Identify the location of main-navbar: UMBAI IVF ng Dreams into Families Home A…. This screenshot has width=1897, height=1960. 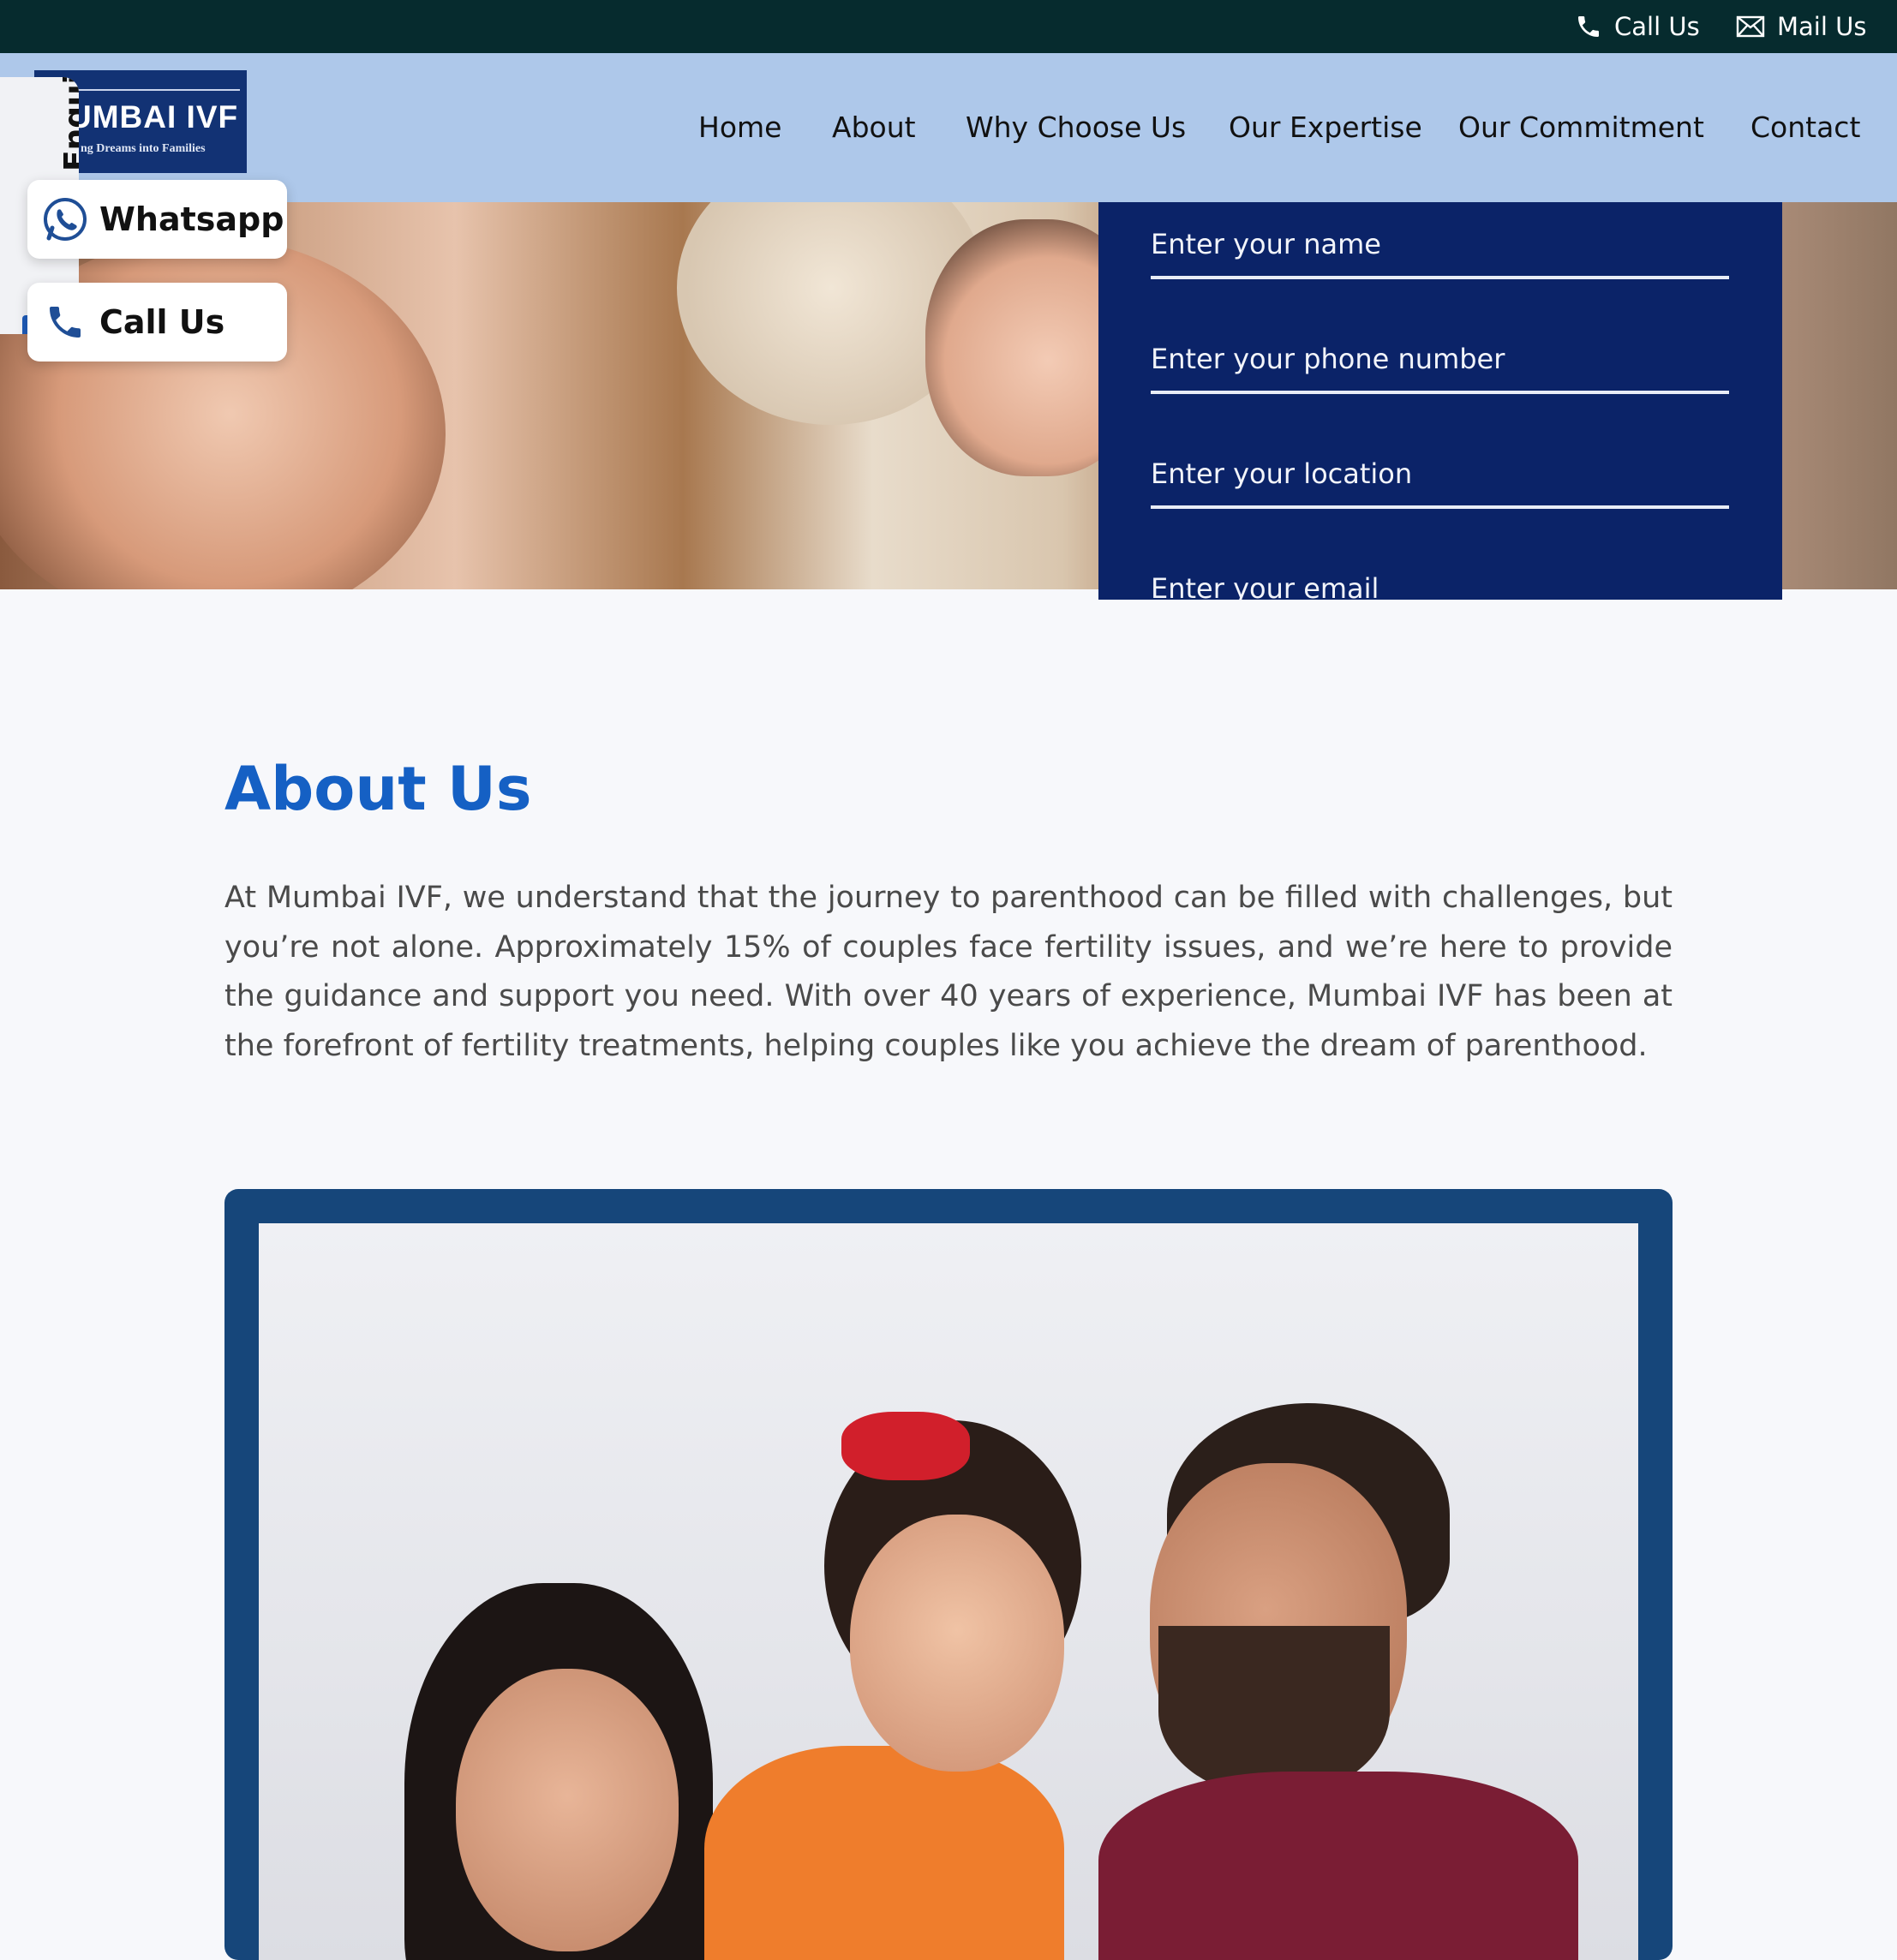
(948, 128).